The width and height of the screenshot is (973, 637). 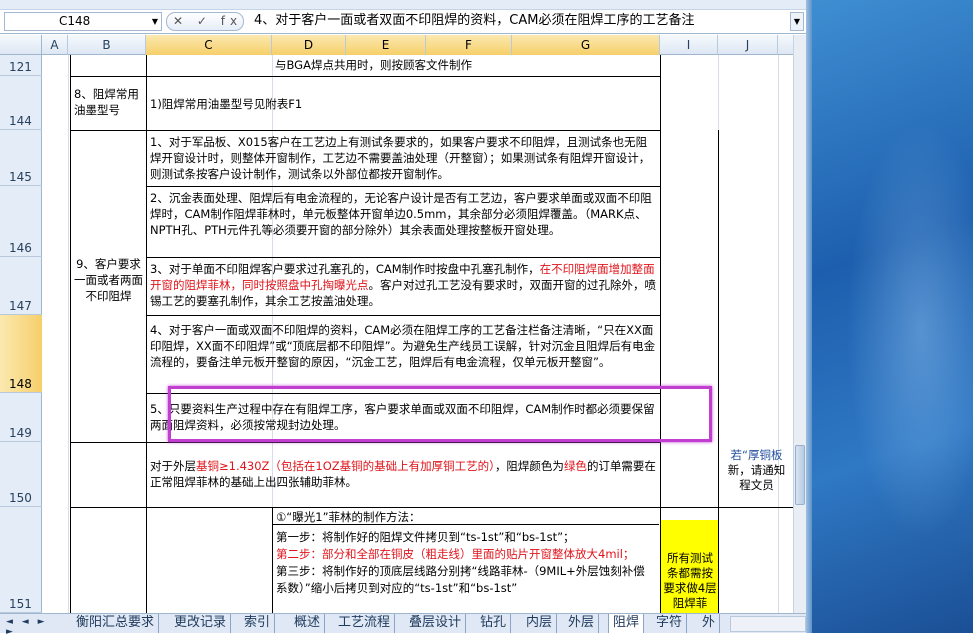 What do you see at coordinates (799, 324) in the screenshot?
I see `vertical-scrollbar` at bounding box center [799, 324].